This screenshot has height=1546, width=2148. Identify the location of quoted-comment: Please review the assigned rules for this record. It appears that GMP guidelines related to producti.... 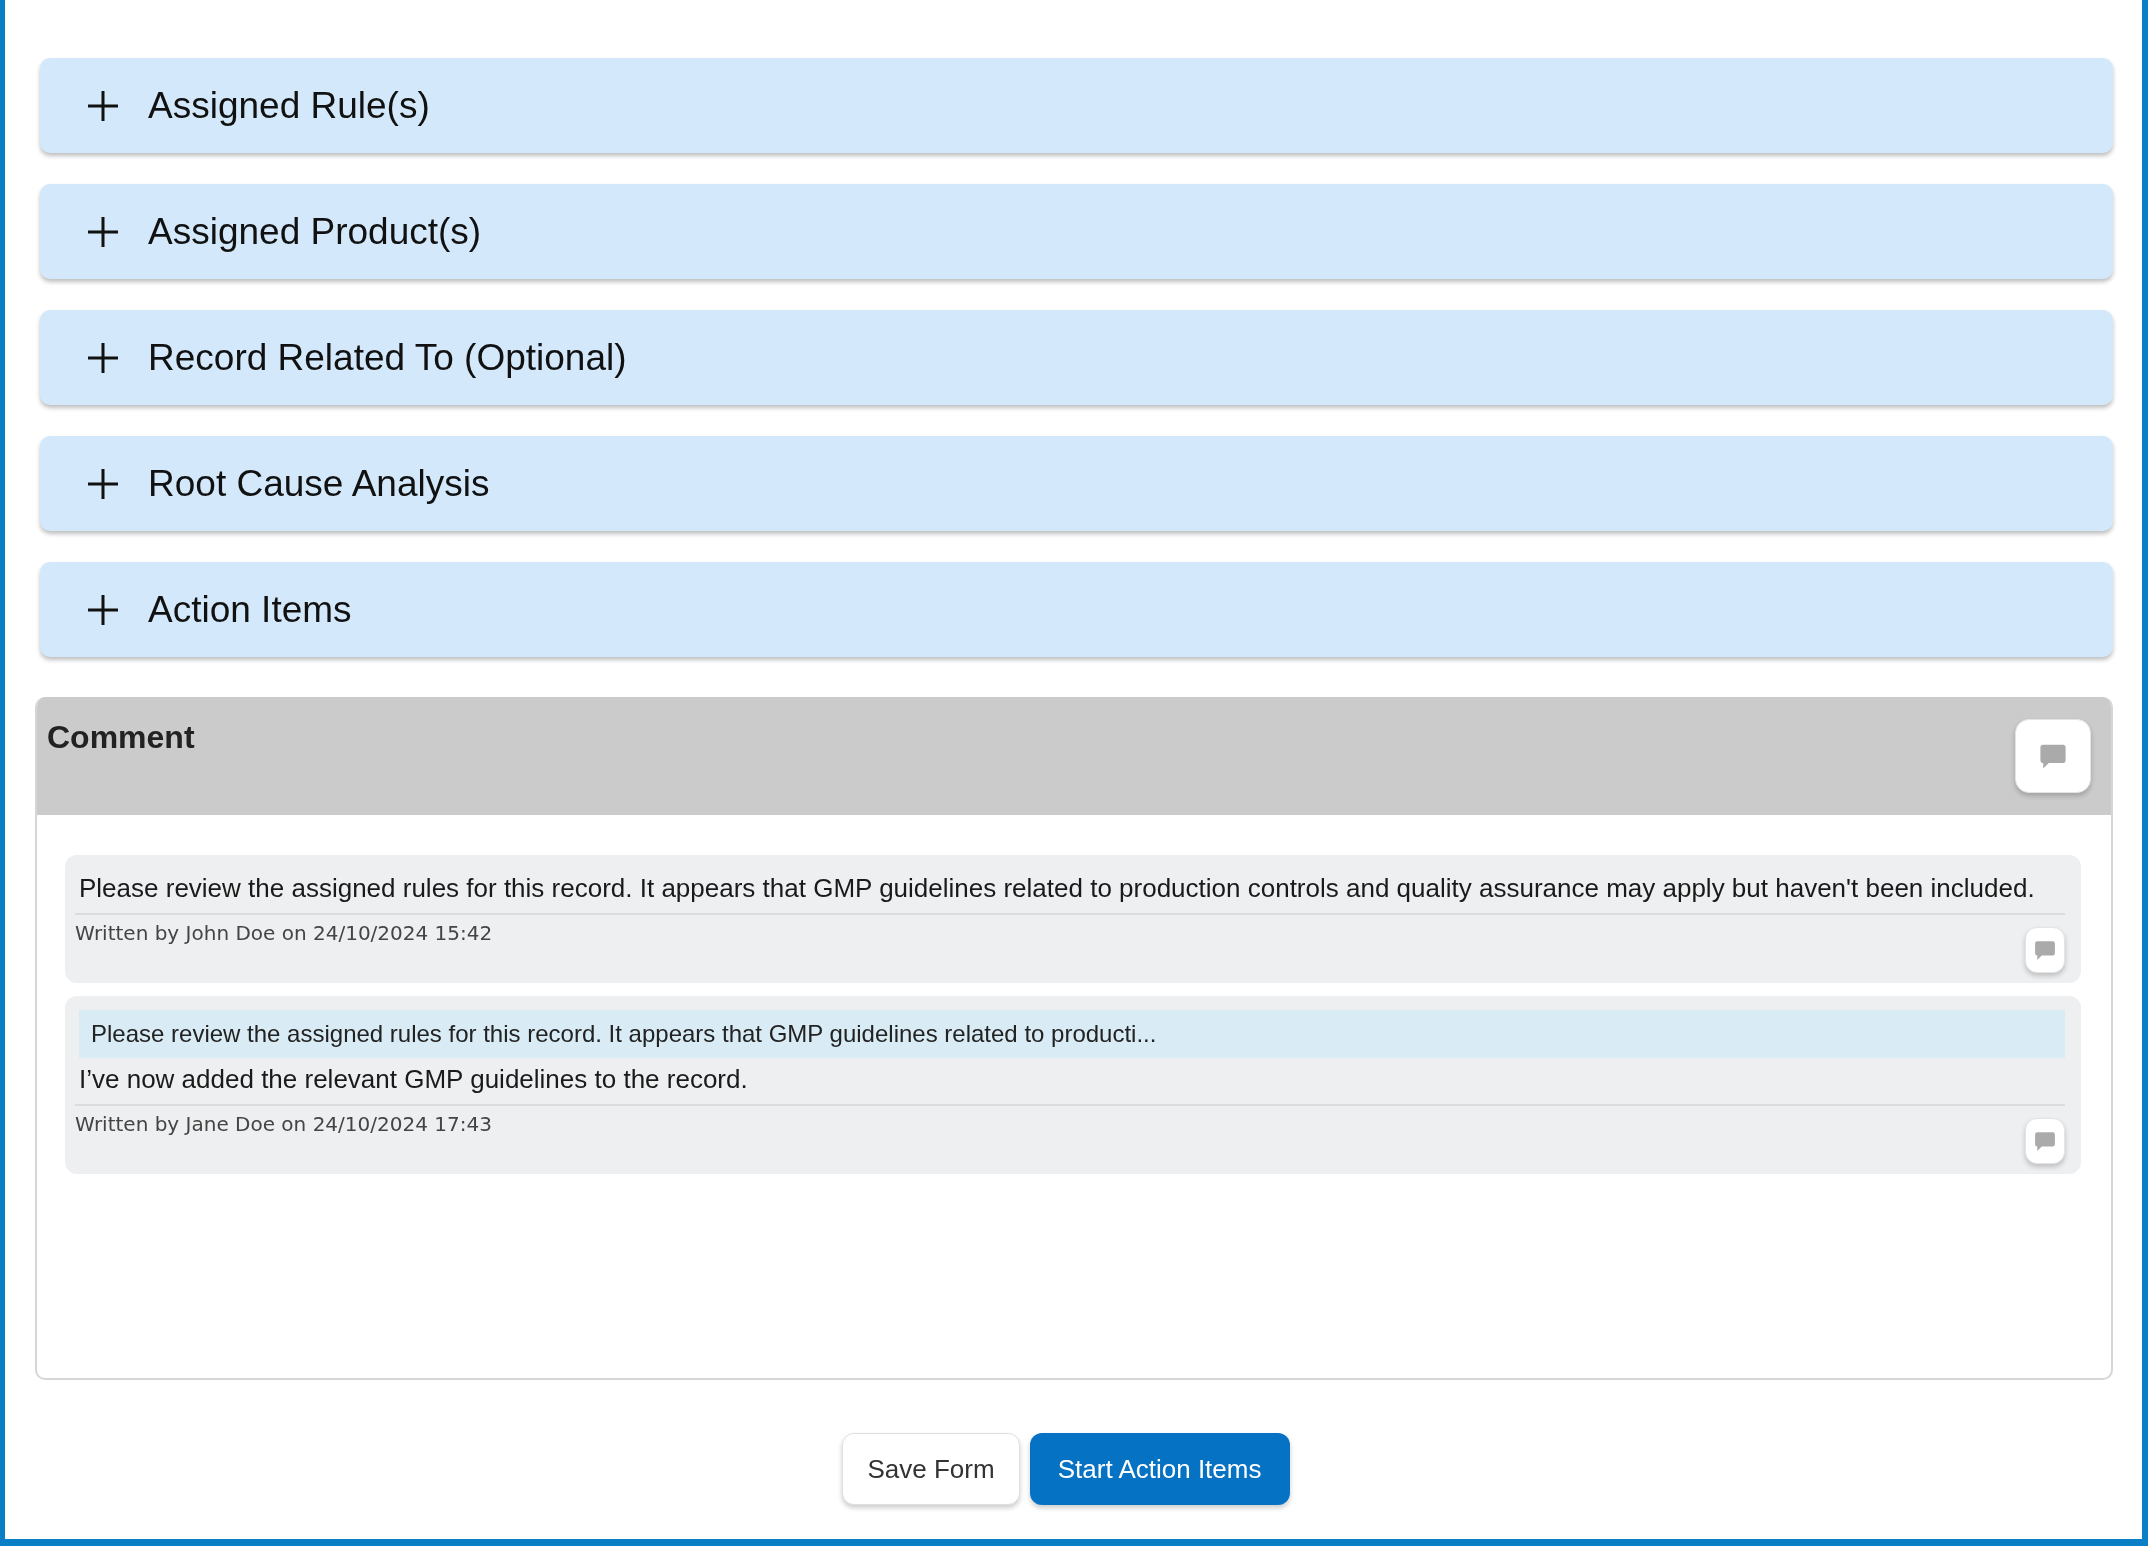
(1072, 1034).